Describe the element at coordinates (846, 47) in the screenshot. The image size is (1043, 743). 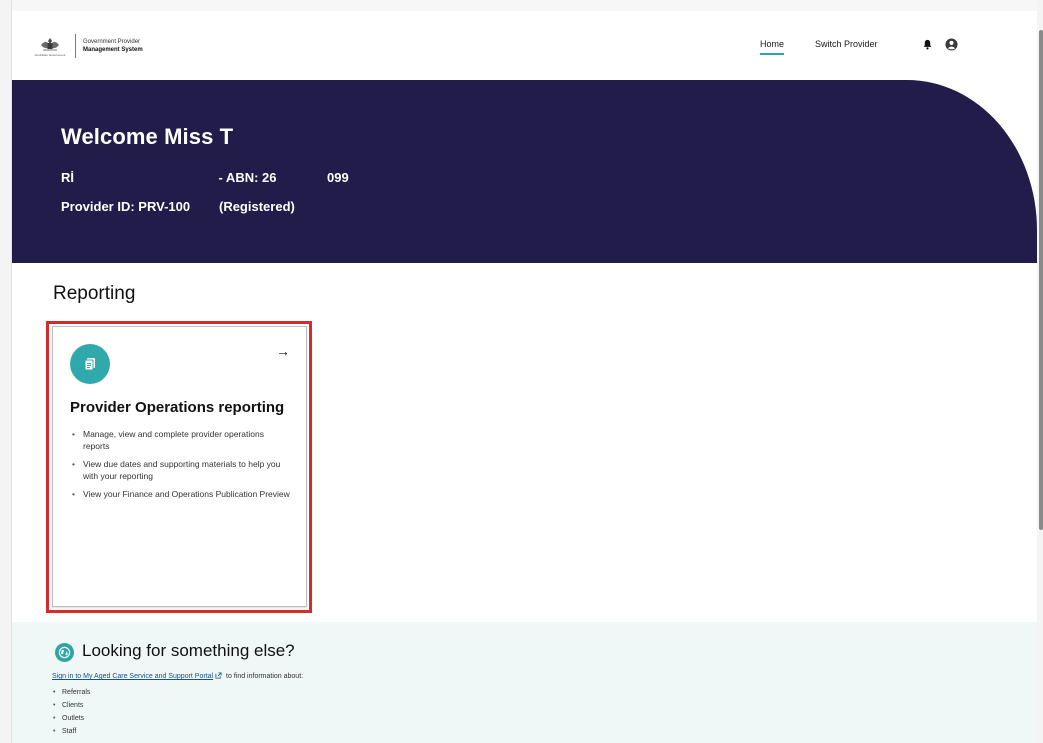
I see `nav-switch-provider-link: Switch Provider` at that location.